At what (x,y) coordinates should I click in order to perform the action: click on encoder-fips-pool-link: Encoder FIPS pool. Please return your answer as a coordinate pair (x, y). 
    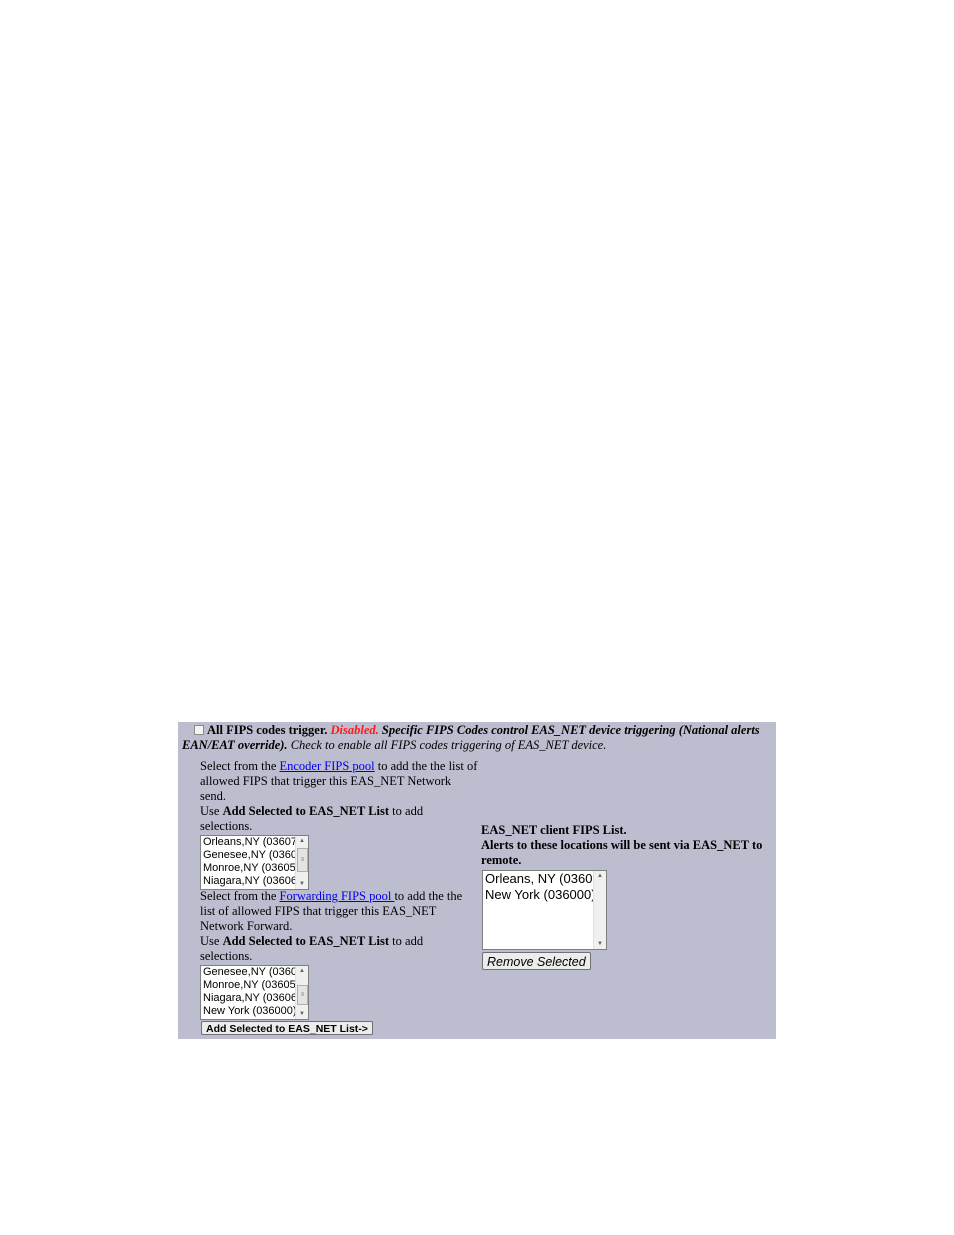
    Looking at the image, I should click on (327, 766).